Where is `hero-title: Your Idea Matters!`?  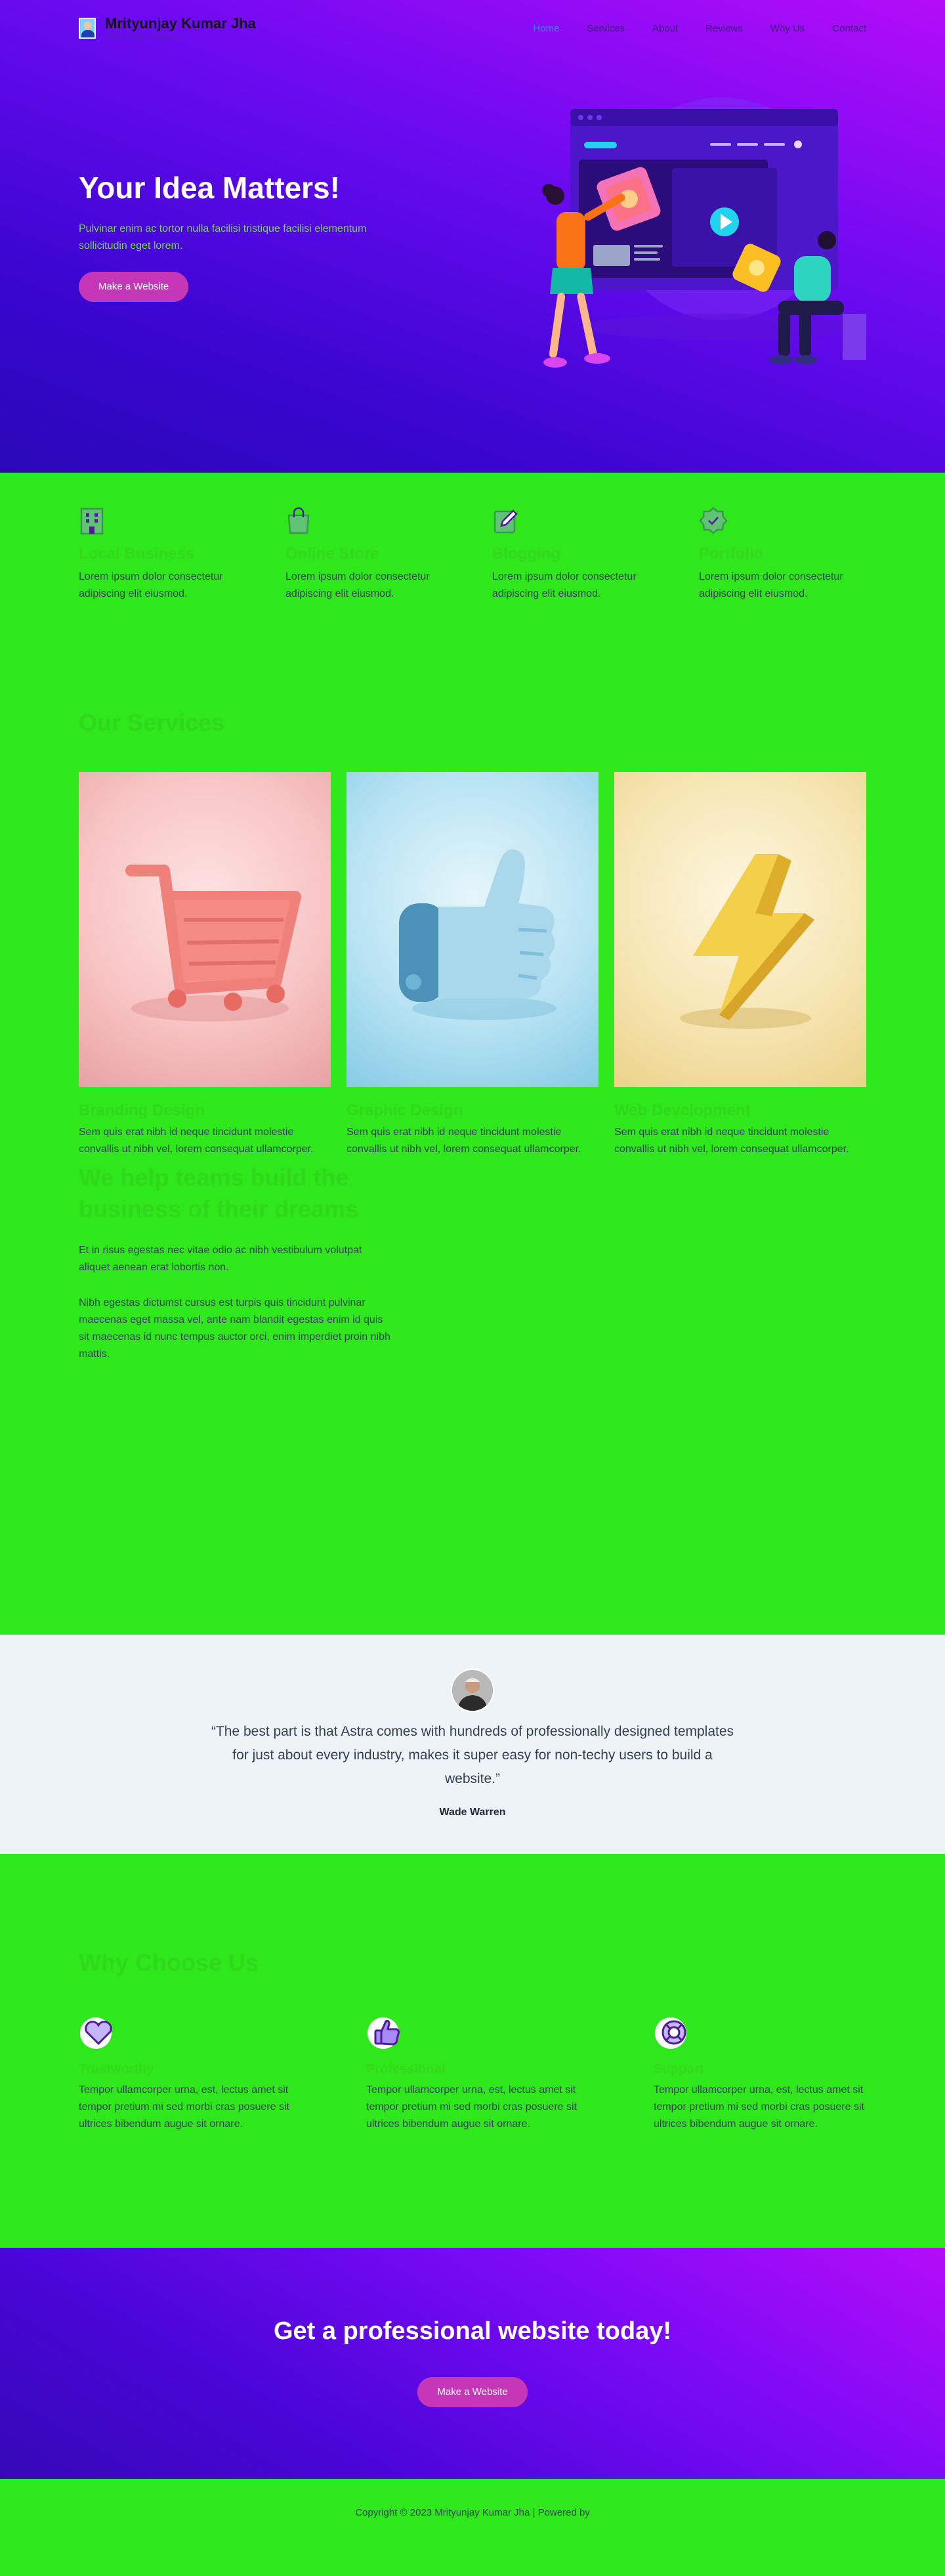 hero-title: Your Idea Matters! is located at coordinates (209, 188).